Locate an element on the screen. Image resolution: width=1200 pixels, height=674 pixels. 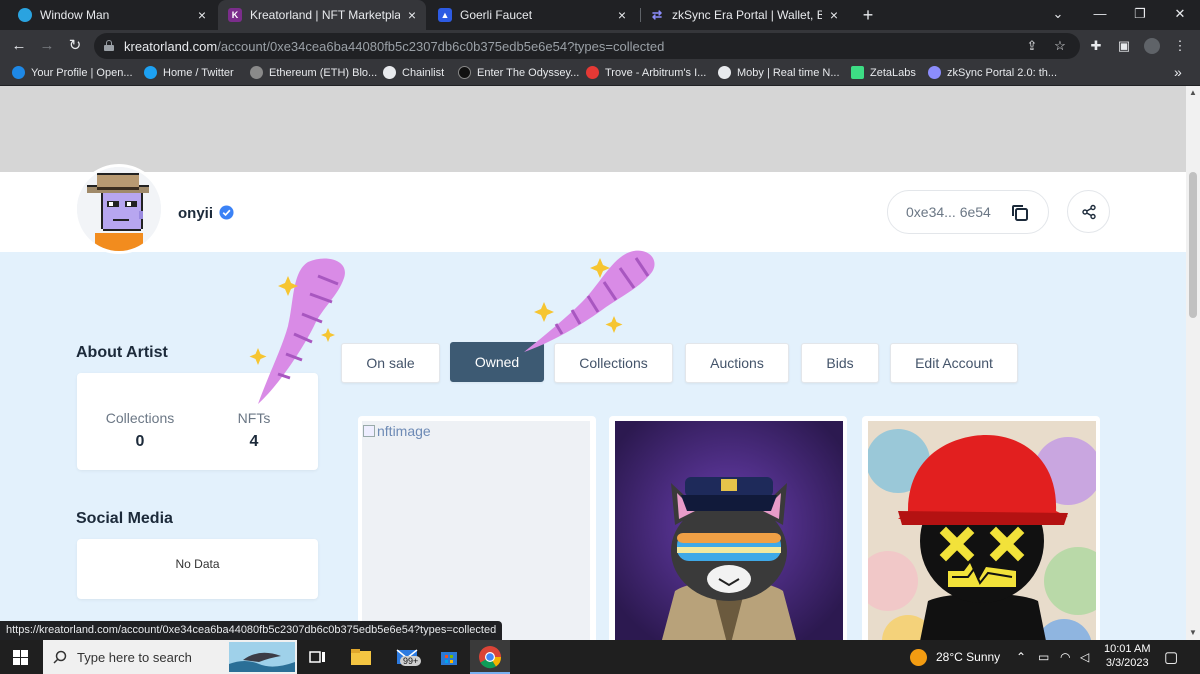
tab-zksync-portal: ⇄ zkSync Era Portal | Wallet, Bridge × is located at coordinates (744, 15).